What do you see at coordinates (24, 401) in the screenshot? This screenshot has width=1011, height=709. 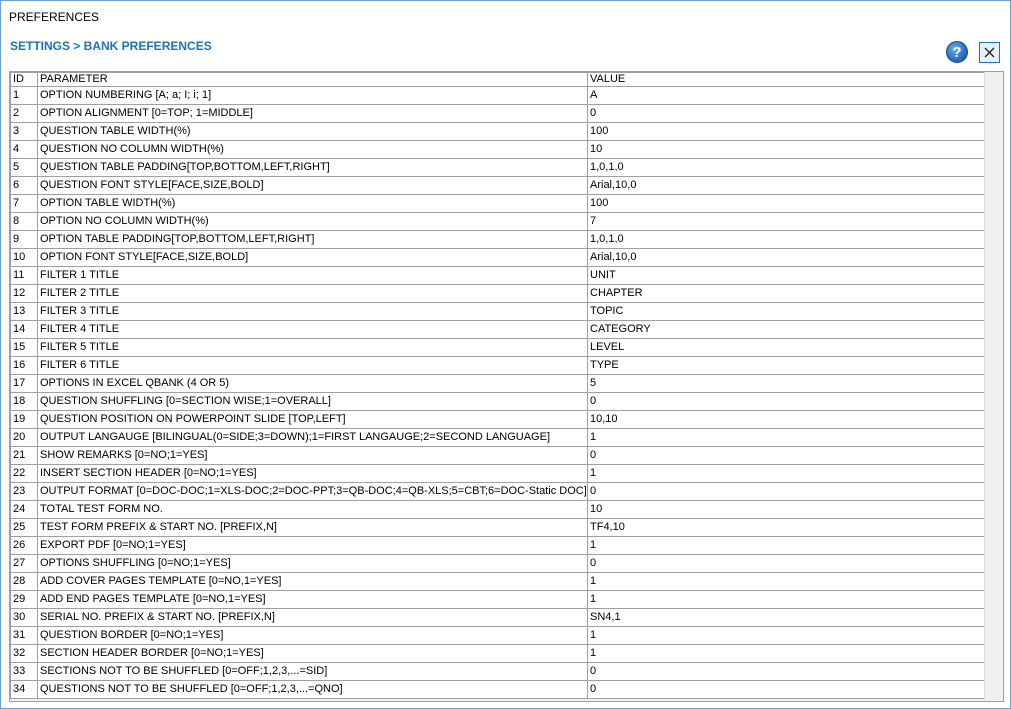 I see `cell-id: 18` at bounding box center [24, 401].